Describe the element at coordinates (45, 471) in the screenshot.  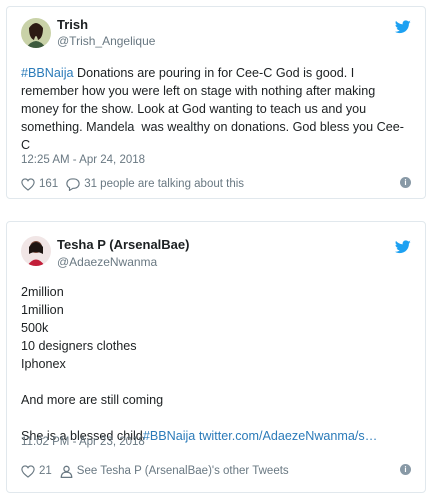
I see `like-count: 21` at that location.